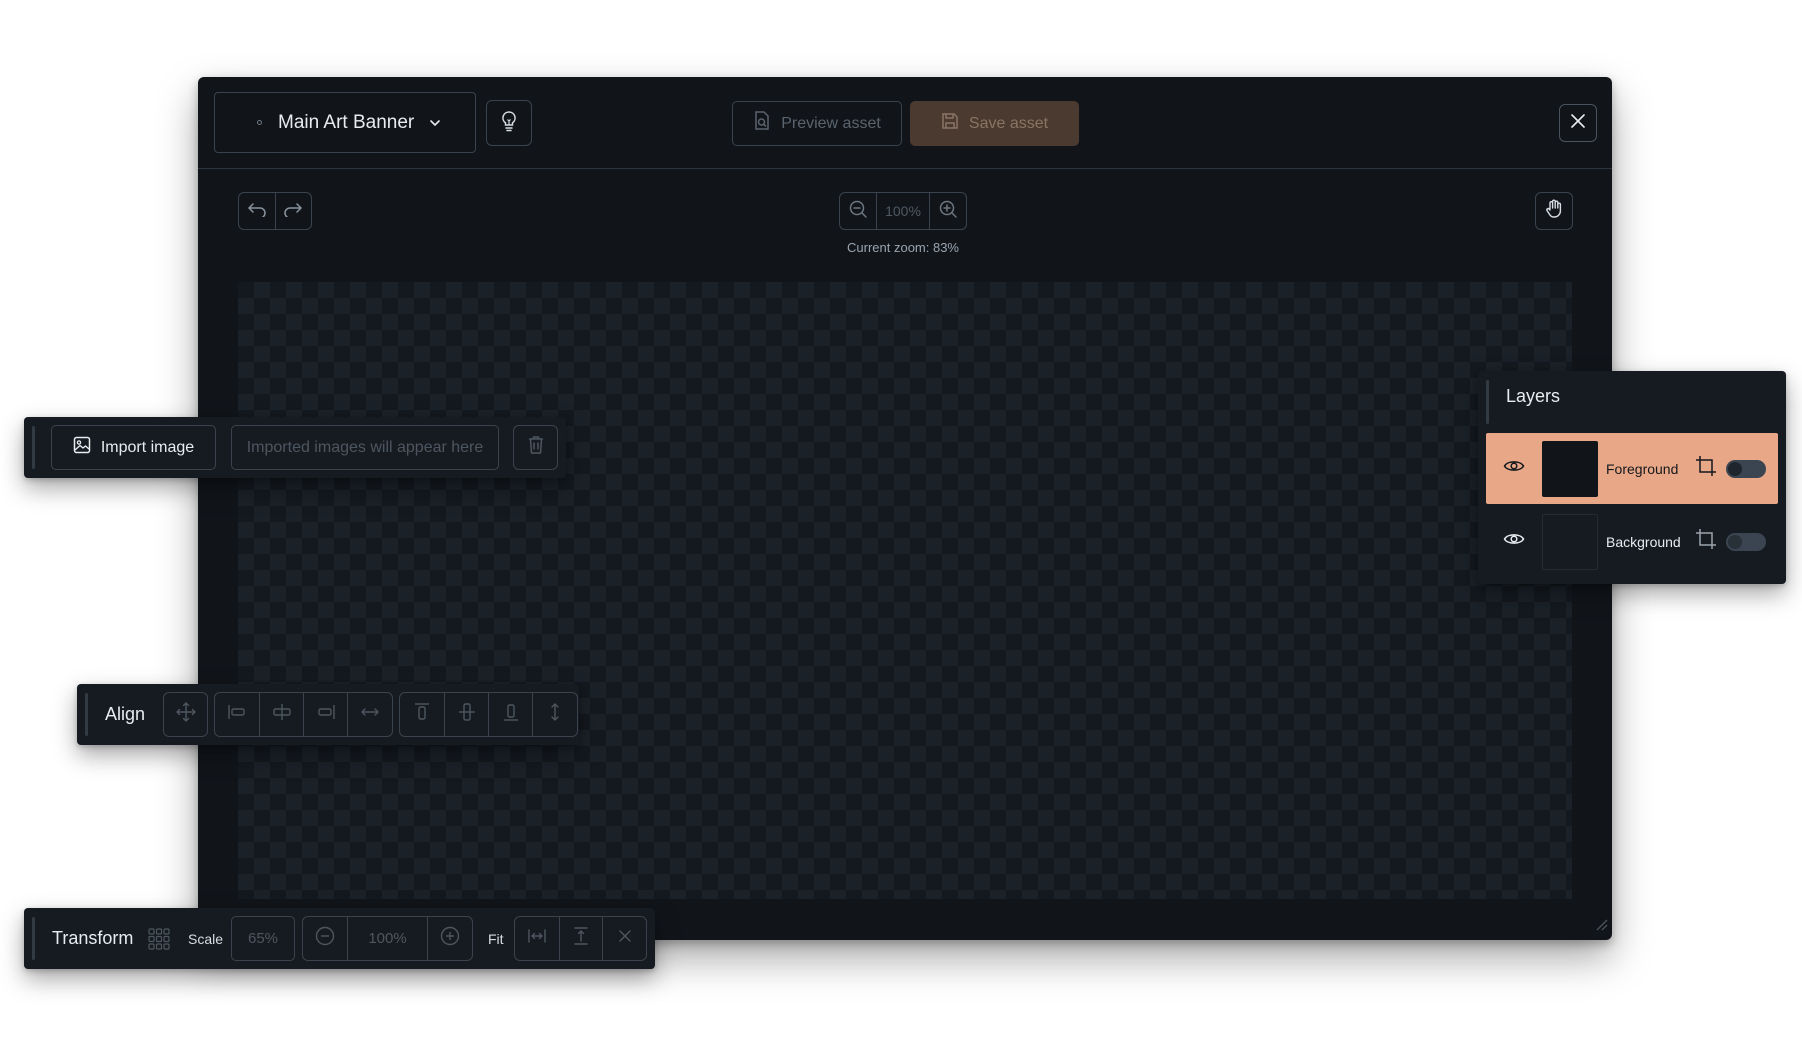  I want to click on zoom-in-button, so click(948, 211).